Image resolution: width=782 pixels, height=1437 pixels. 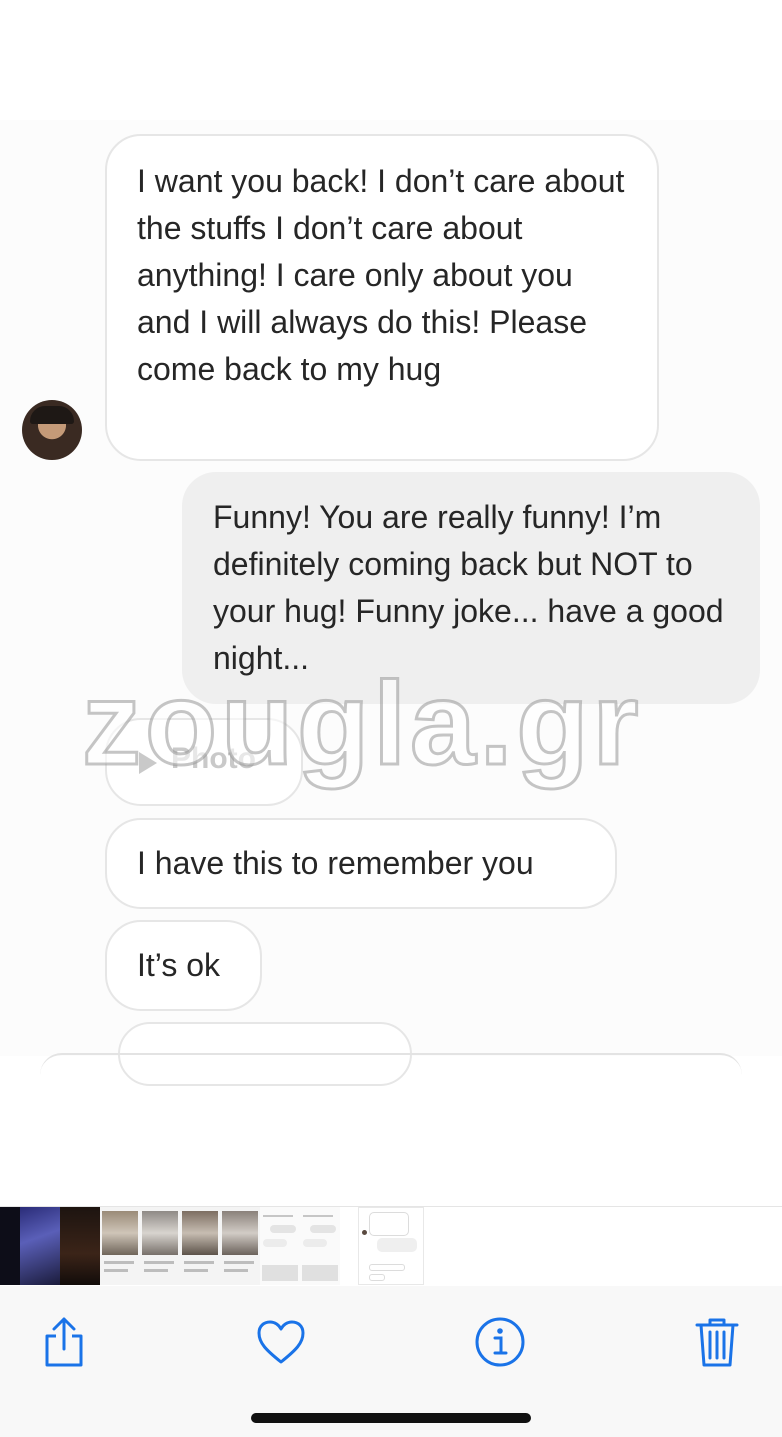 I want to click on trash-icon, so click(x=717, y=1342).